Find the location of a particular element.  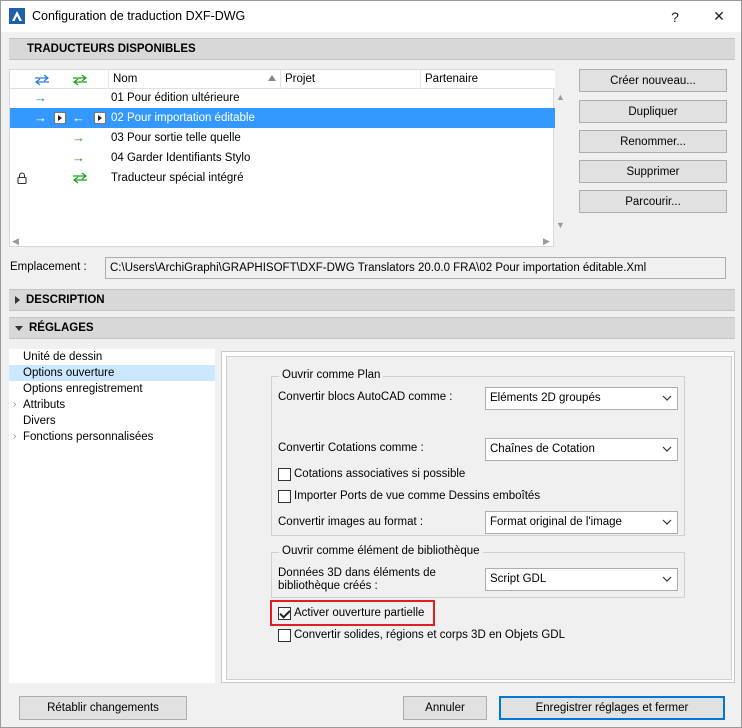

archicad-app-icon is located at coordinates (17, 16).